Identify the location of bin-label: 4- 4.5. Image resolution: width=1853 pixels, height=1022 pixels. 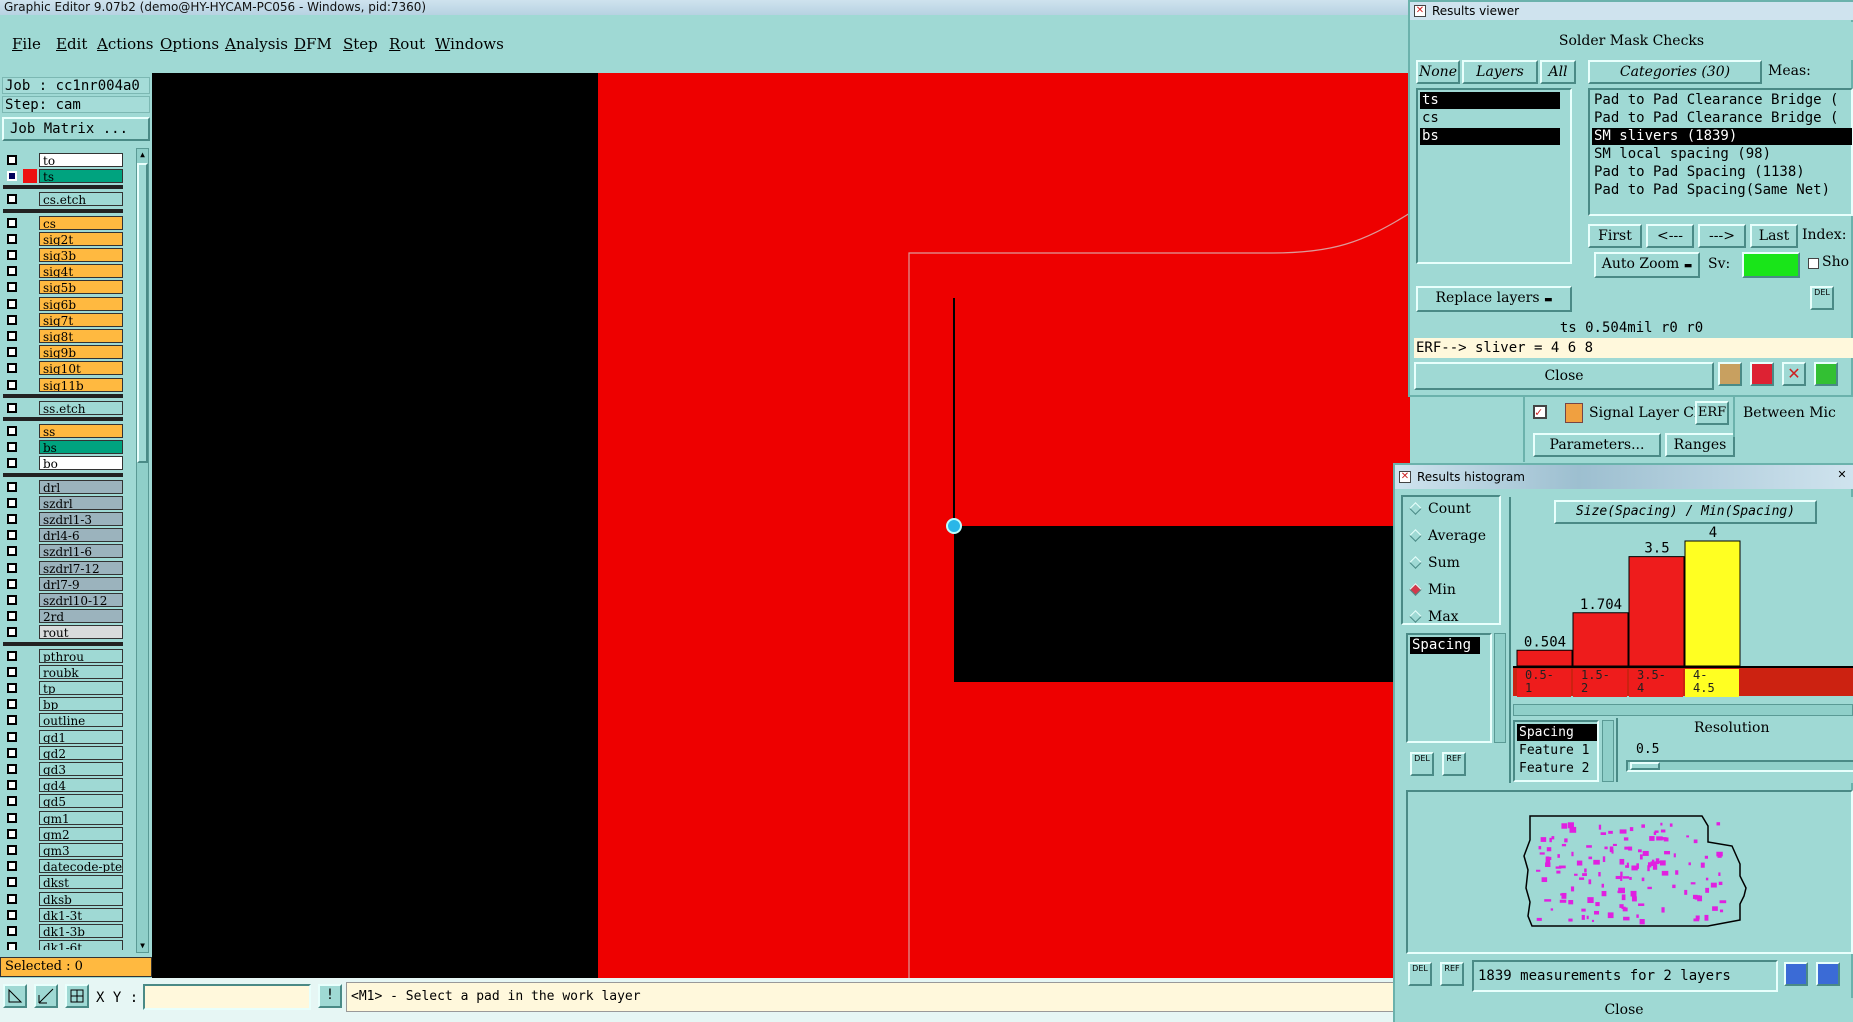
(1712, 683).